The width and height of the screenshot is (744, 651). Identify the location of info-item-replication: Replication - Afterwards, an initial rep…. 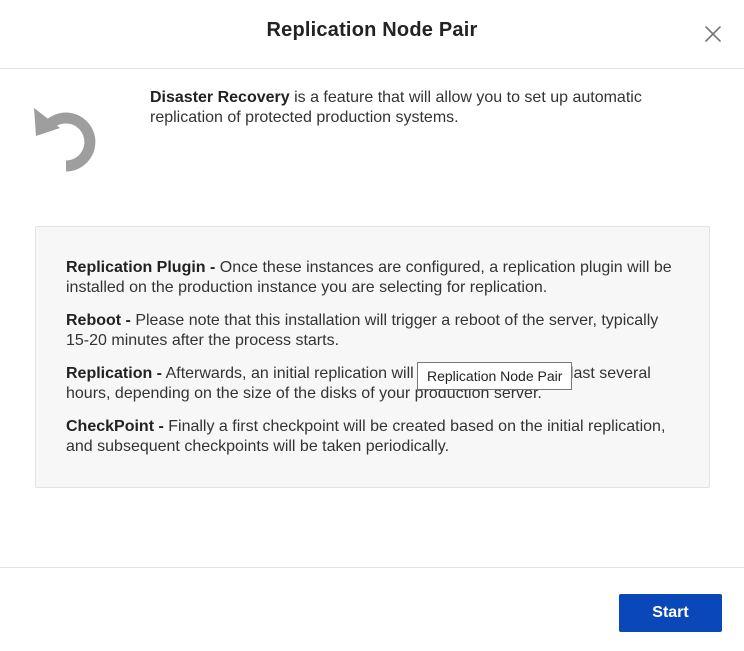
(373, 384).